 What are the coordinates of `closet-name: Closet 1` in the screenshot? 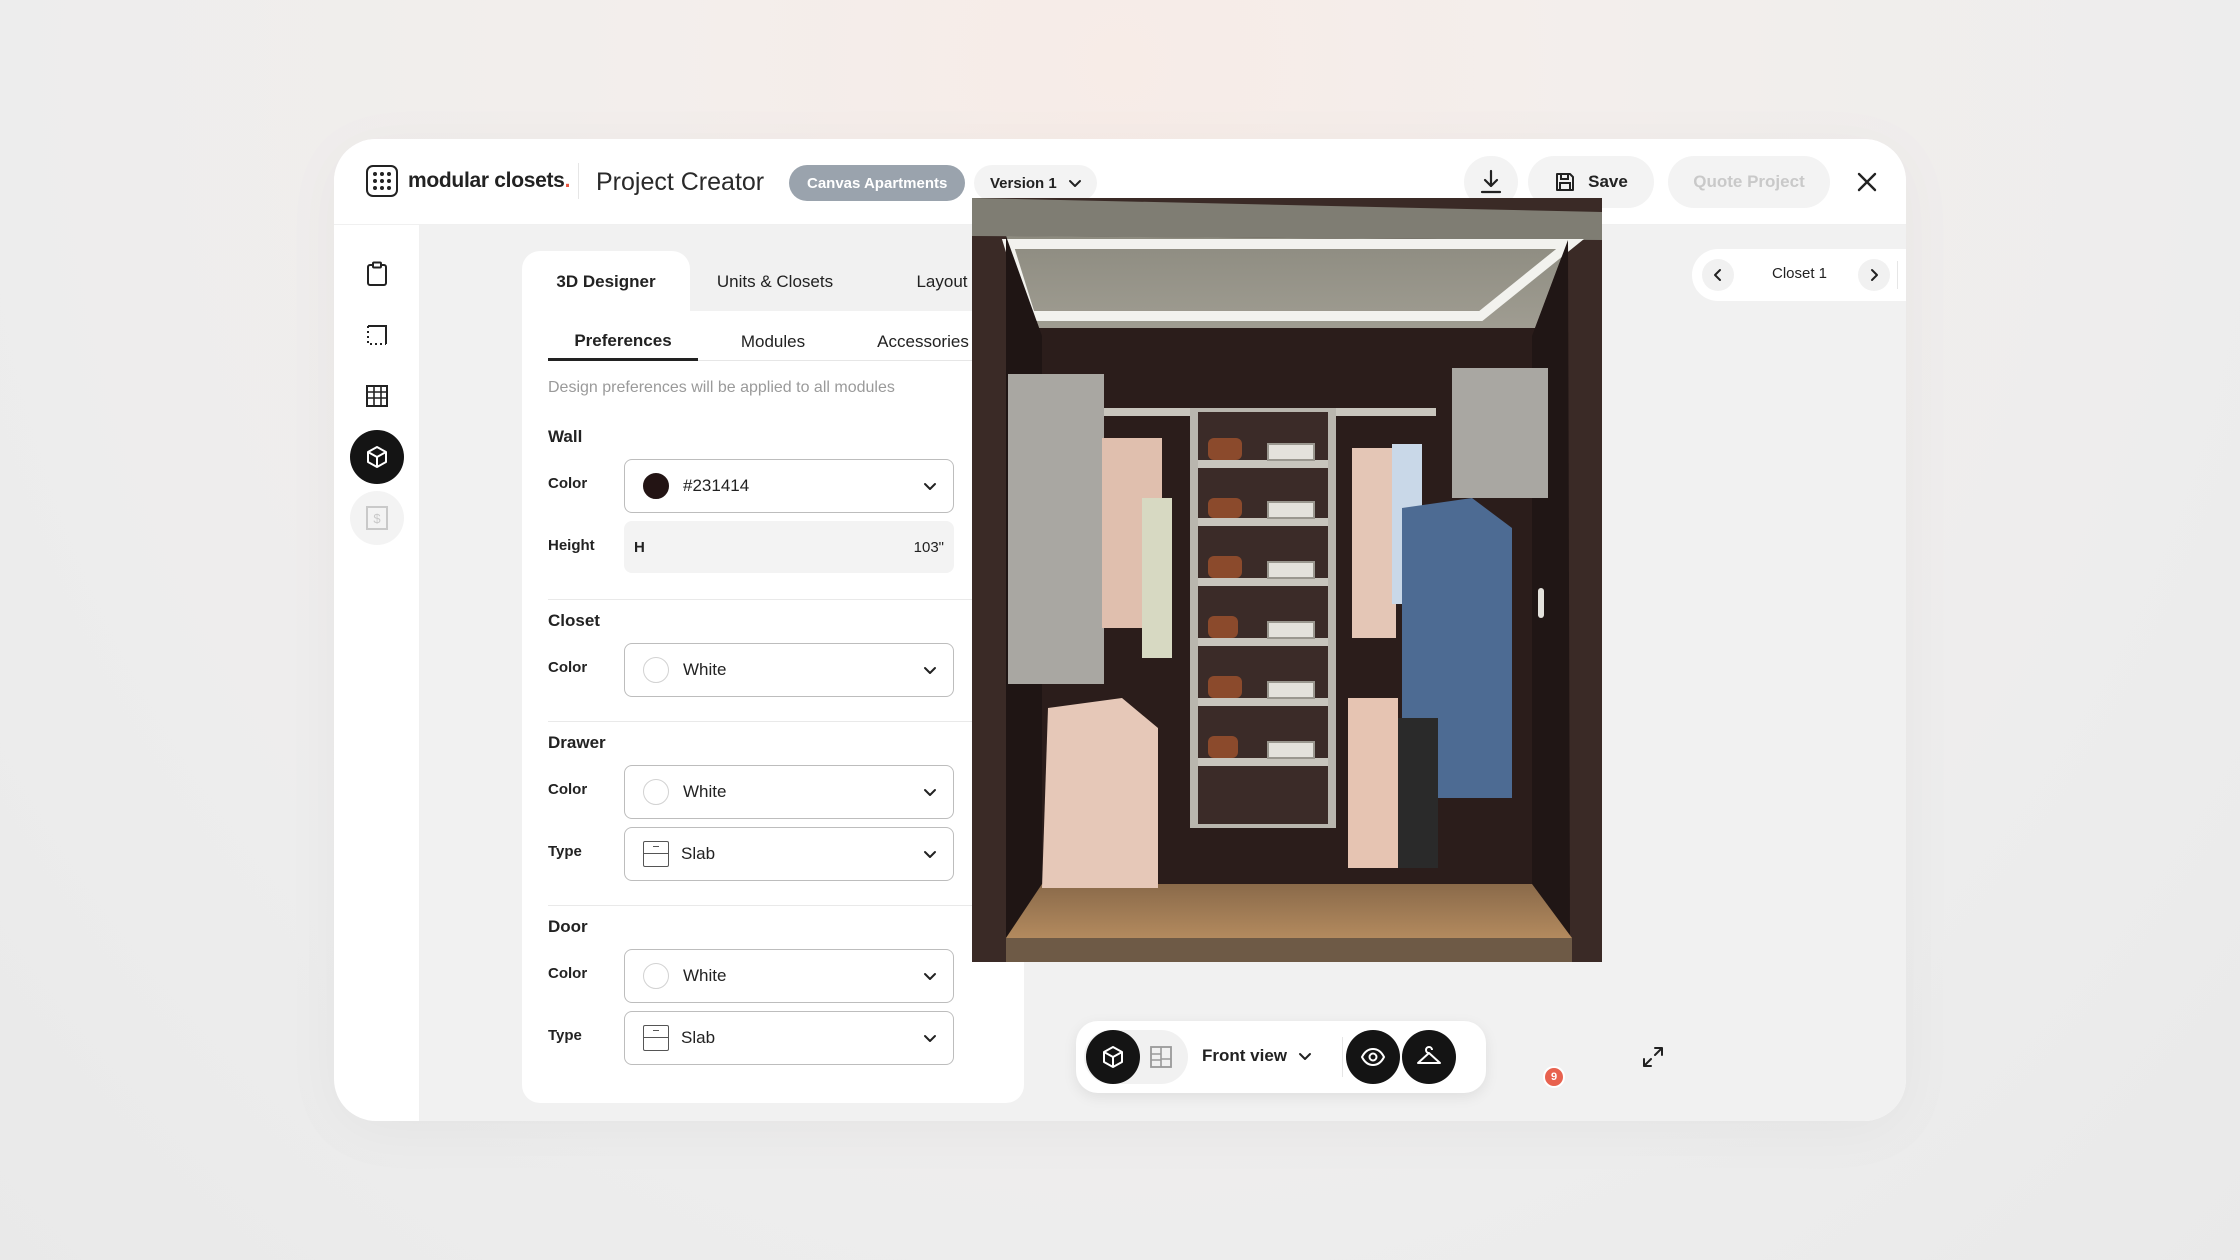 It's located at (1800, 273).